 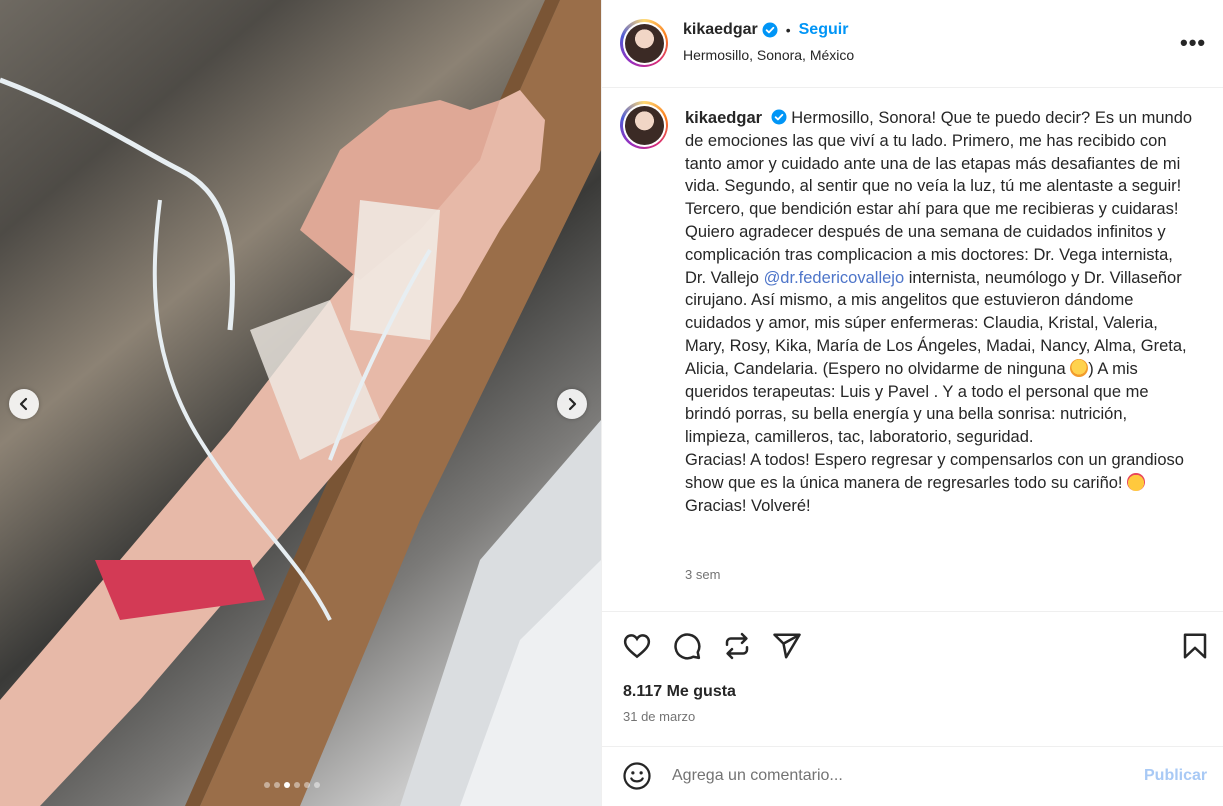 I want to click on save-button, so click(x=1195, y=646).